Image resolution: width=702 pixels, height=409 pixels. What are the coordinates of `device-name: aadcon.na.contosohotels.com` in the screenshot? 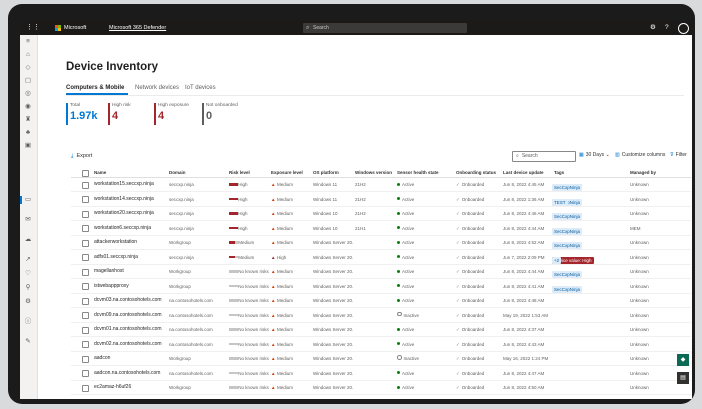 It's located at (130, 373).